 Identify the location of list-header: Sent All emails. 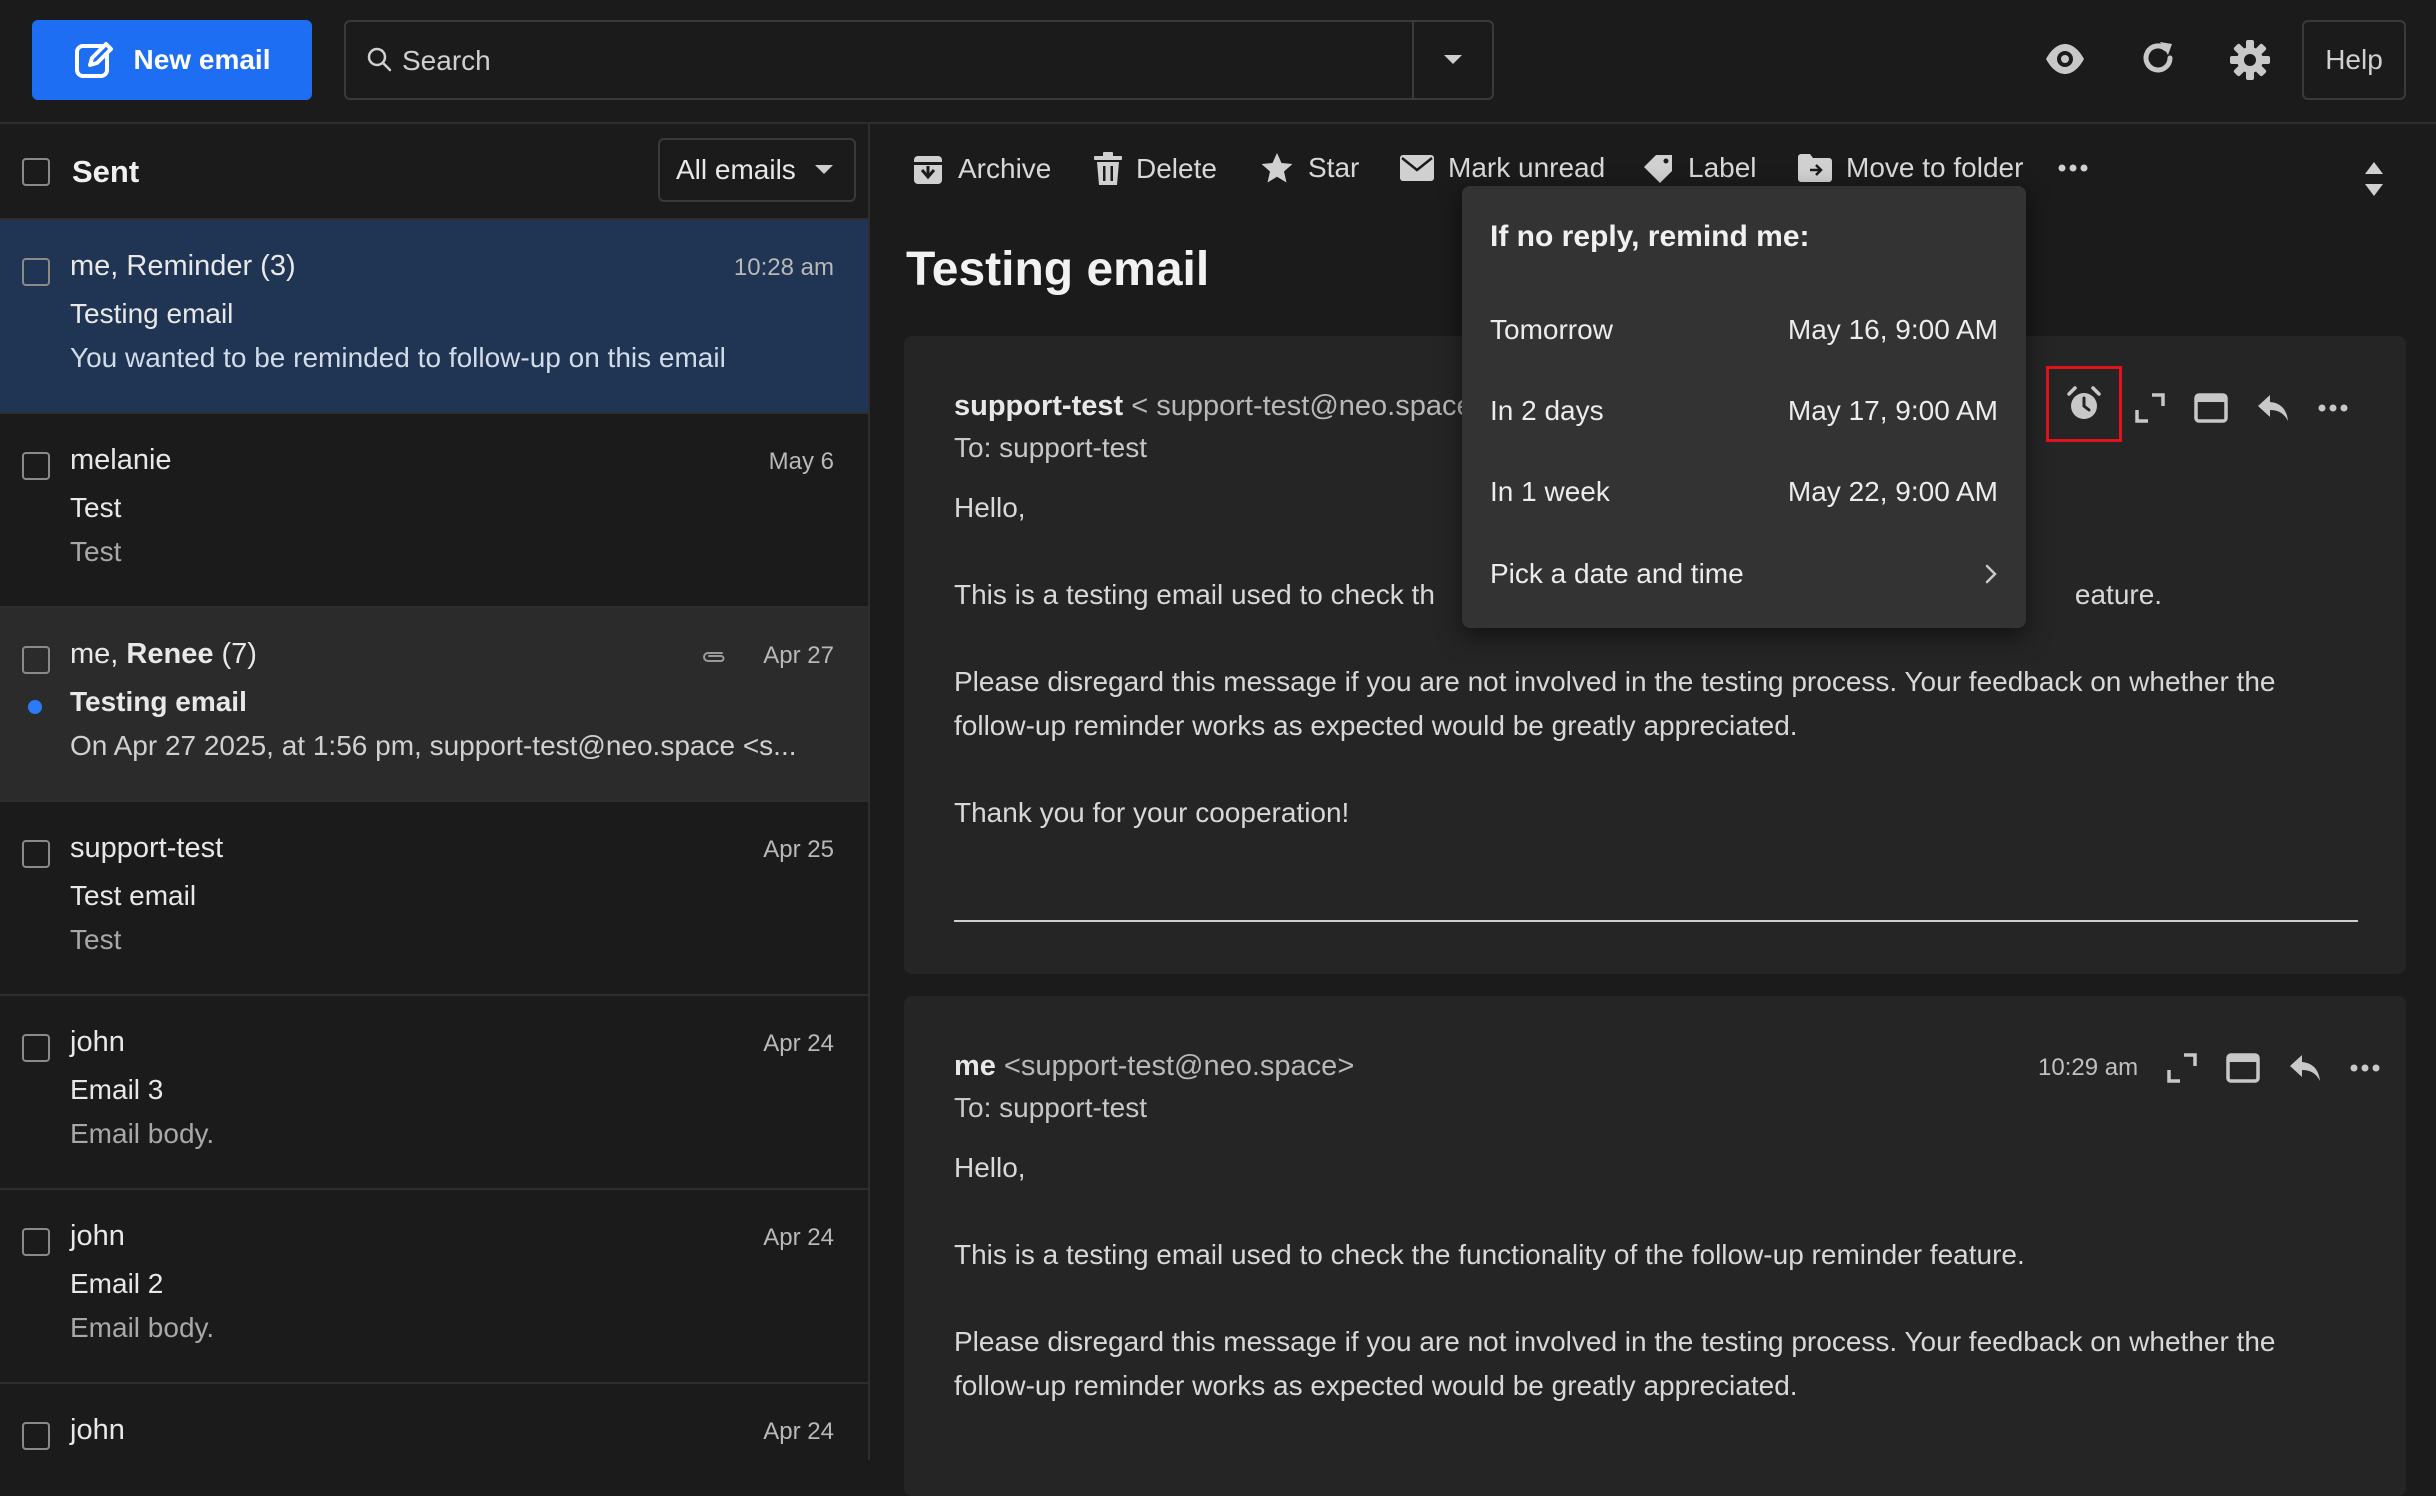
(434, 172).